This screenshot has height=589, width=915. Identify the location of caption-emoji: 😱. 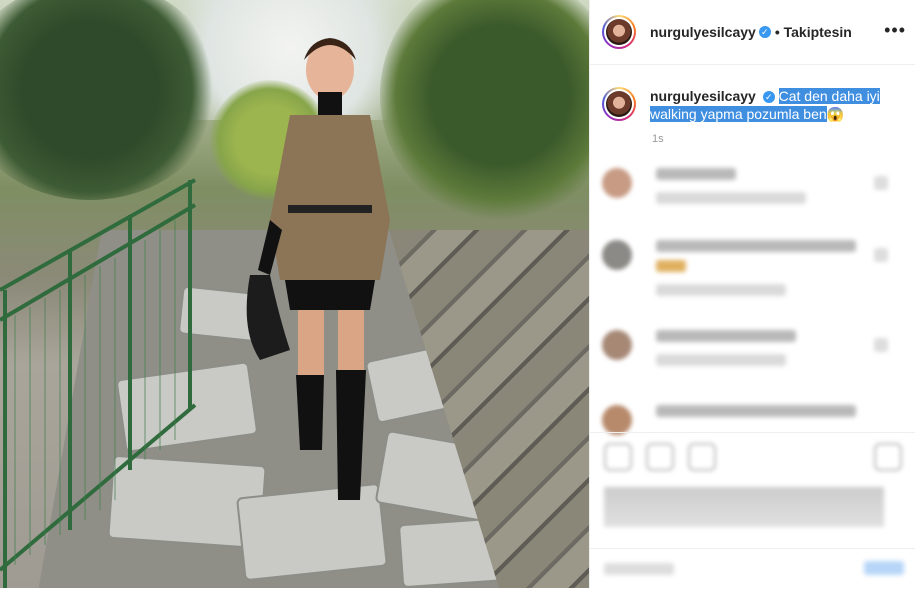
(835, 114).